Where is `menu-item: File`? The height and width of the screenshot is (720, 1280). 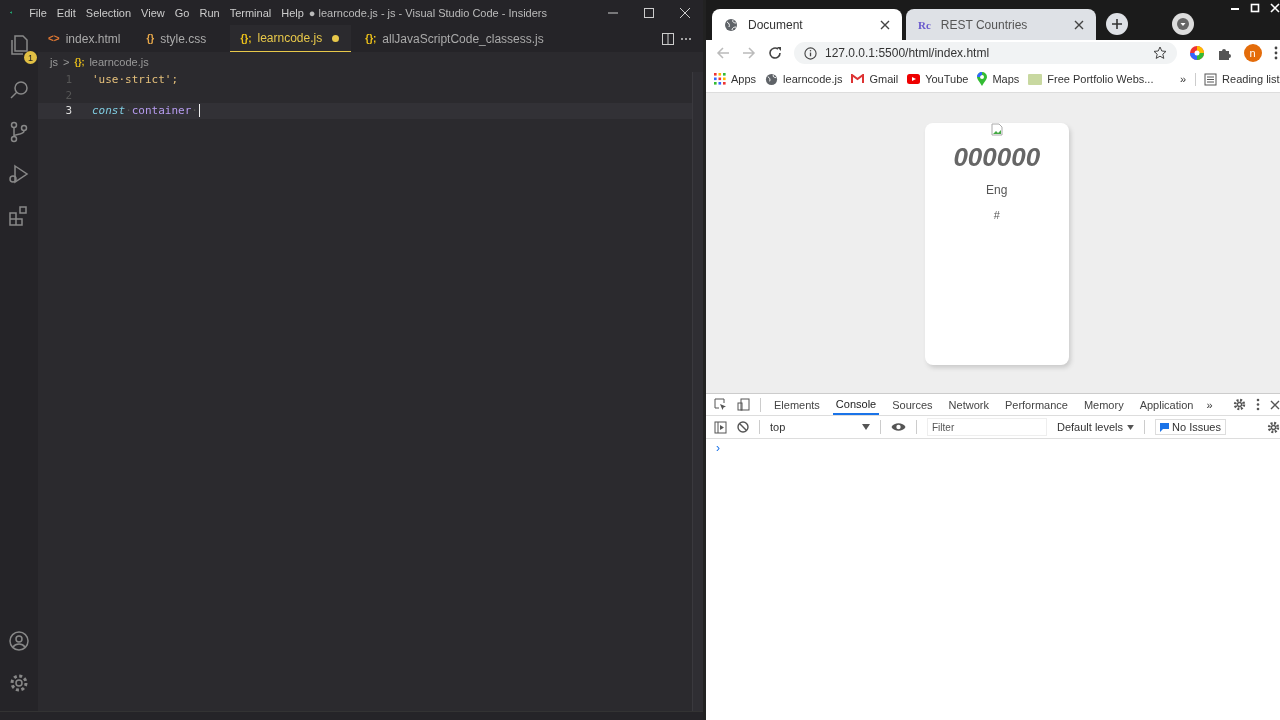 menu-item: File is located at coordinates (38, 12).